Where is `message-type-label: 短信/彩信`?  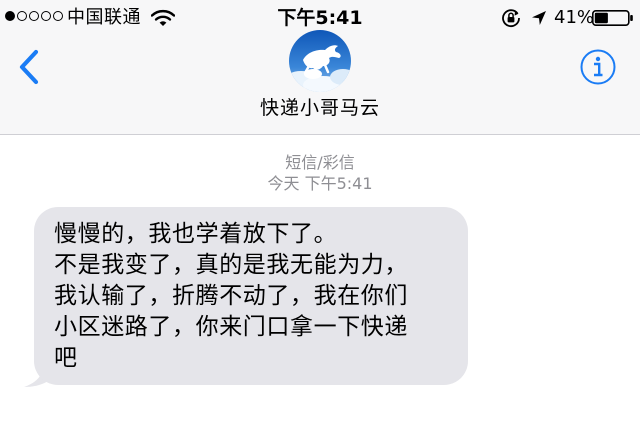 message-type-label: 短信/彩信 is located at coordinates (320, 162).